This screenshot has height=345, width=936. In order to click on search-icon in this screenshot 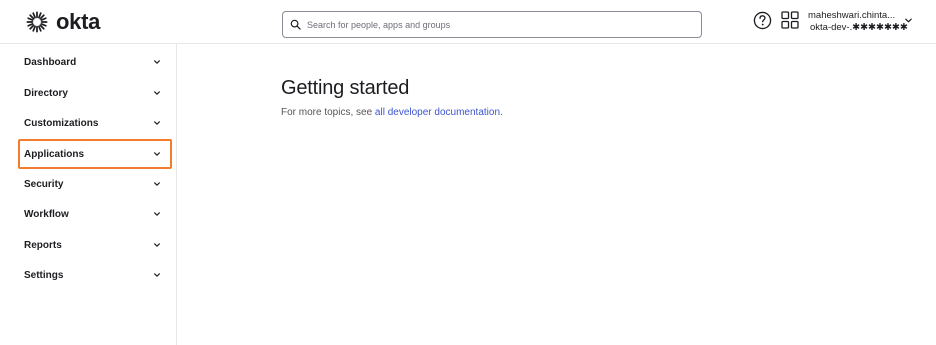, I will do `click(295, 24)`.